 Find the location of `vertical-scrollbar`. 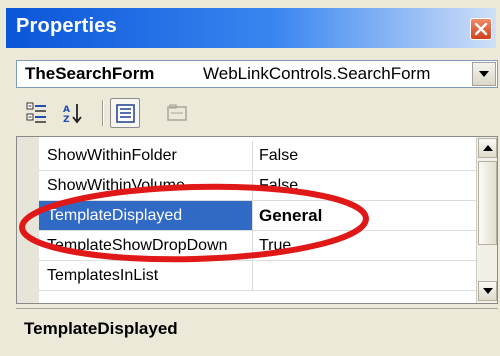

vertical-scrollbar is located at coordinates (486, 220).